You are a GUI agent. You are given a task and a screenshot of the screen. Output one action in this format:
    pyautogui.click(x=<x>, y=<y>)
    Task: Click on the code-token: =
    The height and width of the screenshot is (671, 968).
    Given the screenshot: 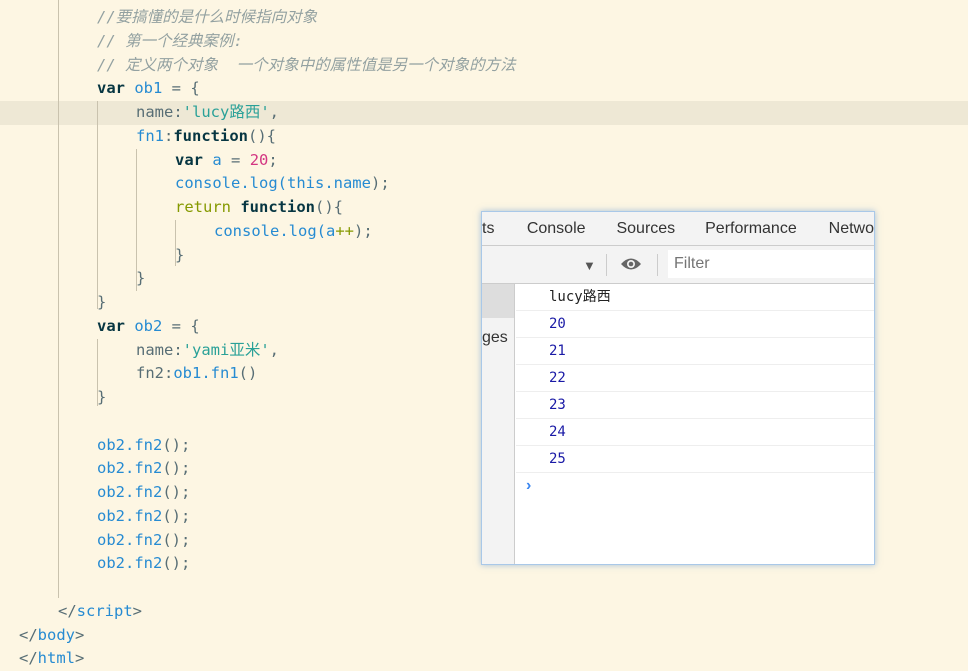 What is the action you would take?
    pyautogui.click(x=235, y=159)
    